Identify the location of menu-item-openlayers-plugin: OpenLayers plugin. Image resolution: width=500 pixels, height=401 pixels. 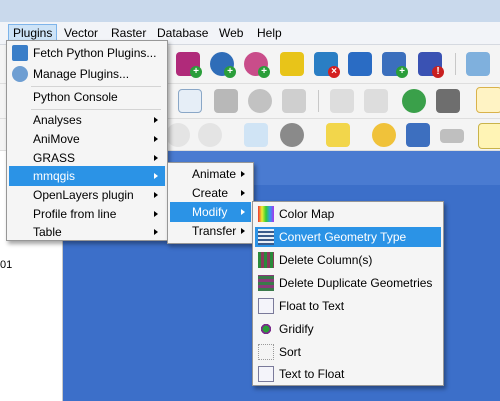
(87, 195).